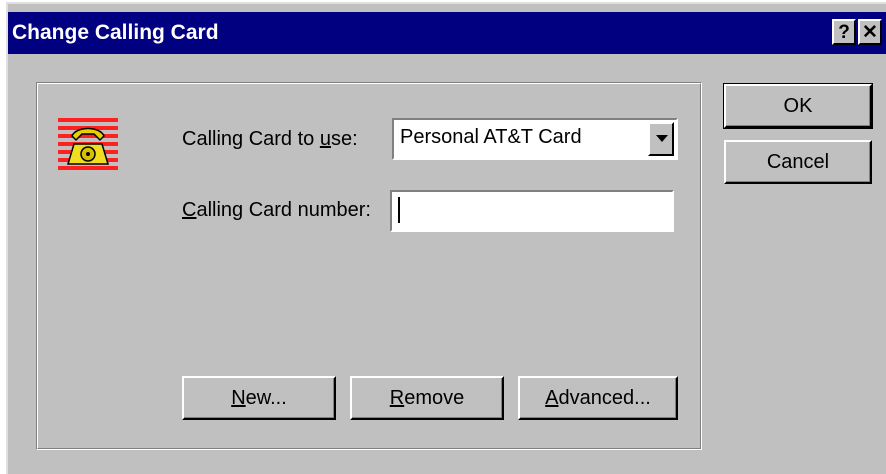 The width and height of the screenshot is (886, 474). I want to click on ok-button: OK, so click(798, 106).